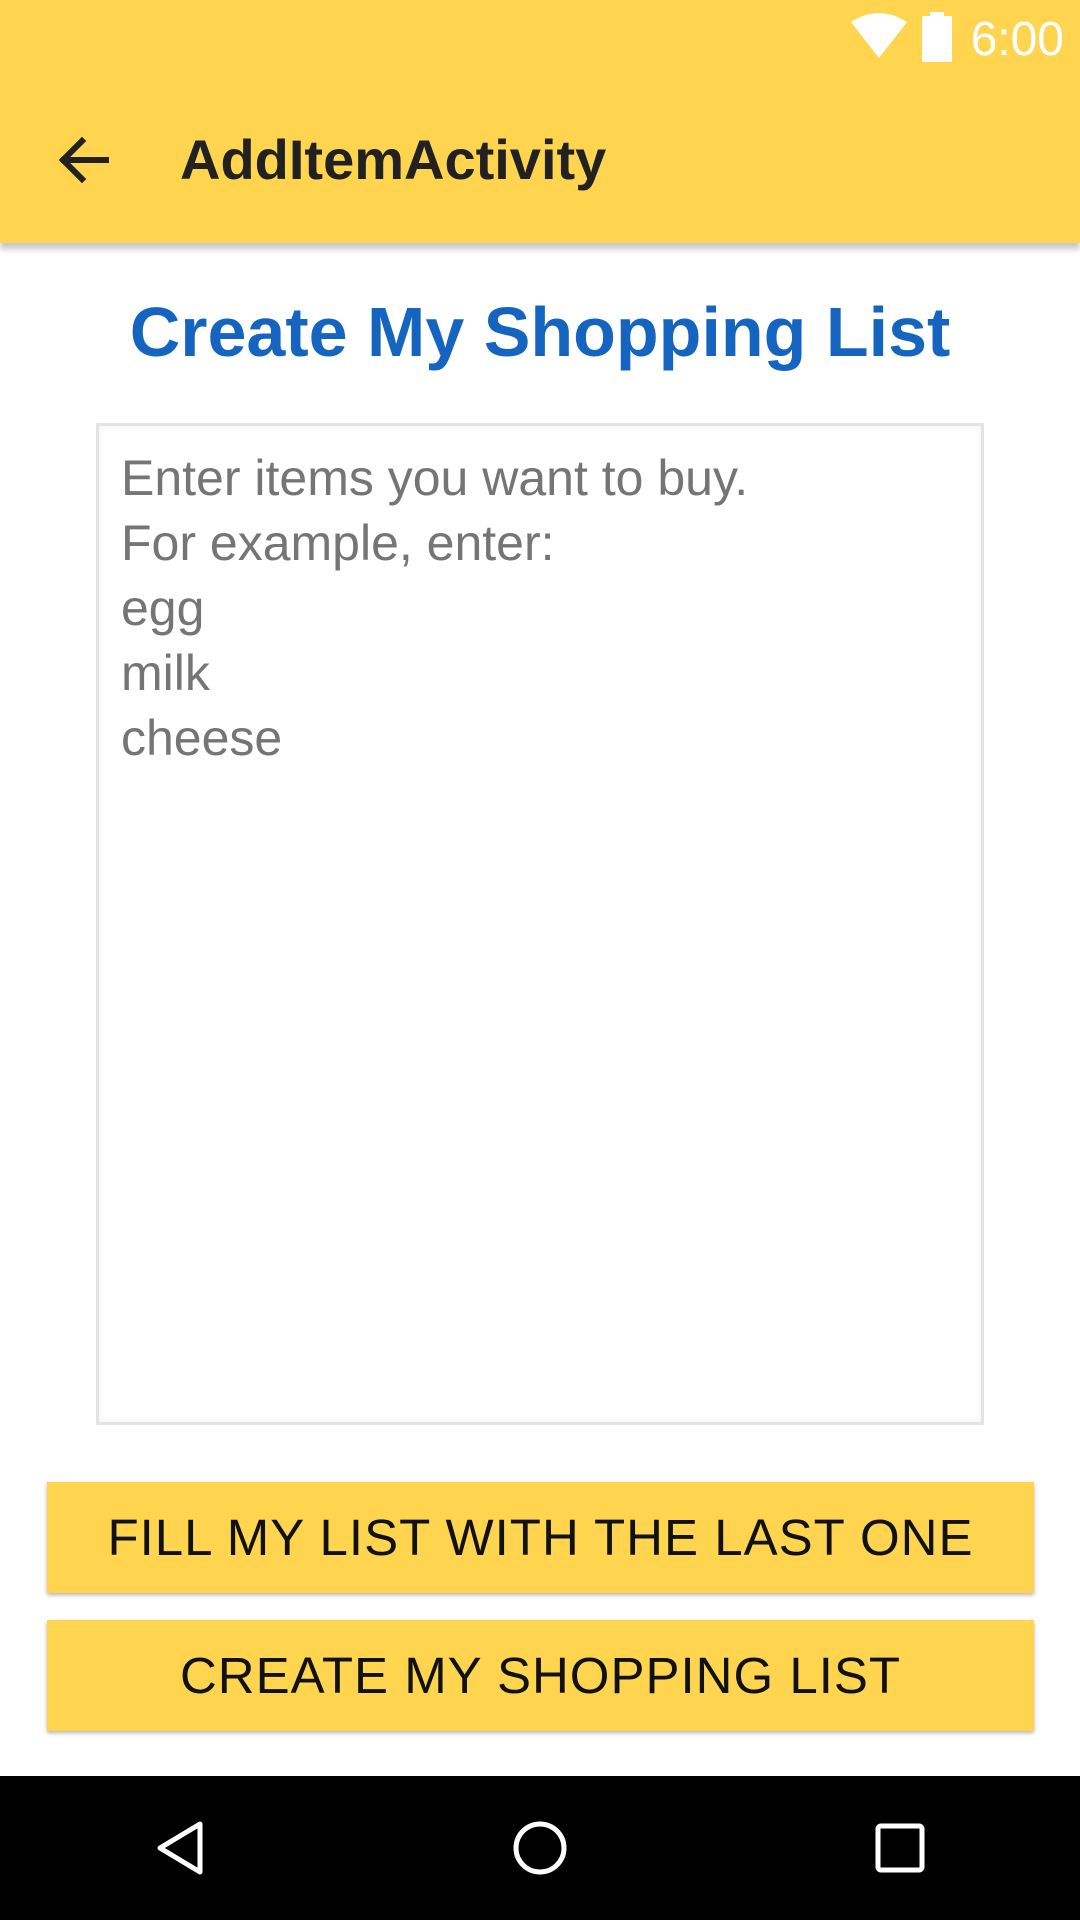 The height and width of the screenshot is (1920, 1080). What do you see at coordinates (540, 1537) in the screenshot?
I see `fill-list-button: FILL MY LIST WITH THE LAST ONE` at bounding box center [540, 1537].